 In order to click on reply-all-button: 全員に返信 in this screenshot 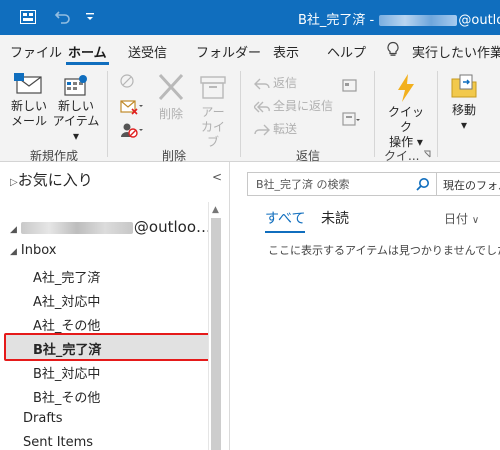, I will do `click(293, 105)`.